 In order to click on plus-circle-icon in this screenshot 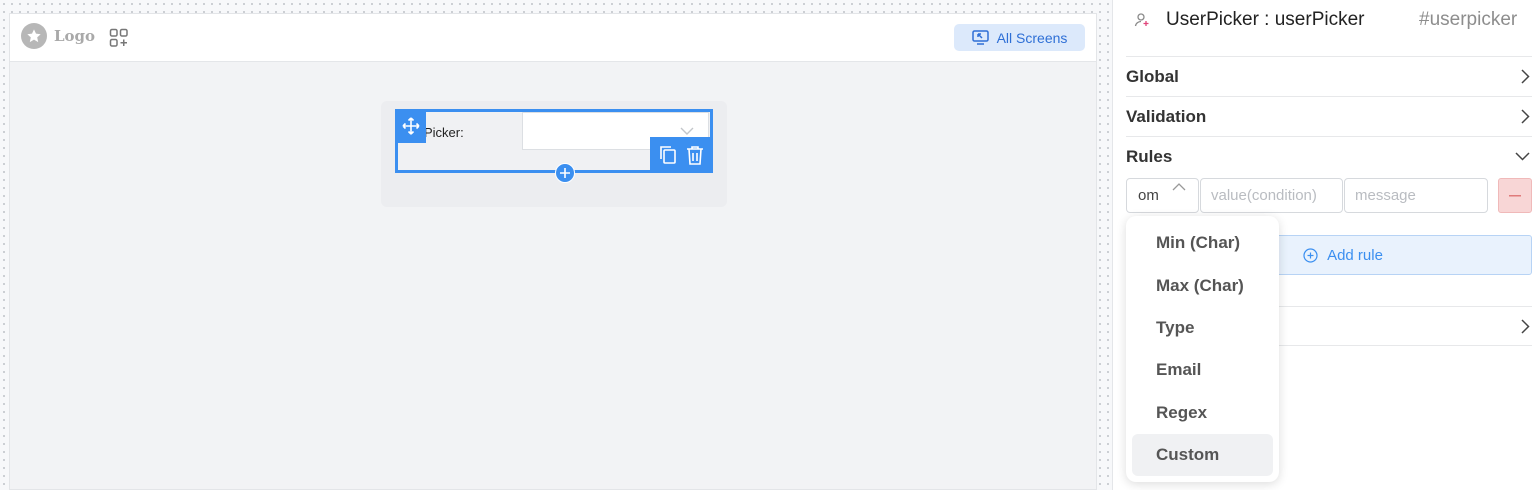, I will do `click(1310, 255)`.